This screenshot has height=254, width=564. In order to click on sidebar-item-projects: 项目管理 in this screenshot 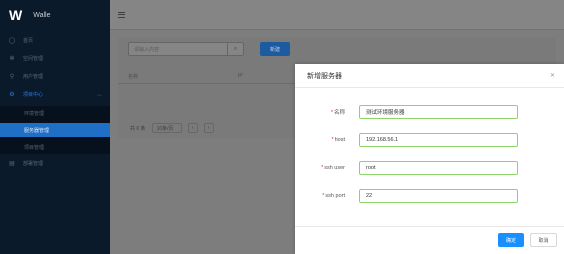, I will do `click(55, 147)`.